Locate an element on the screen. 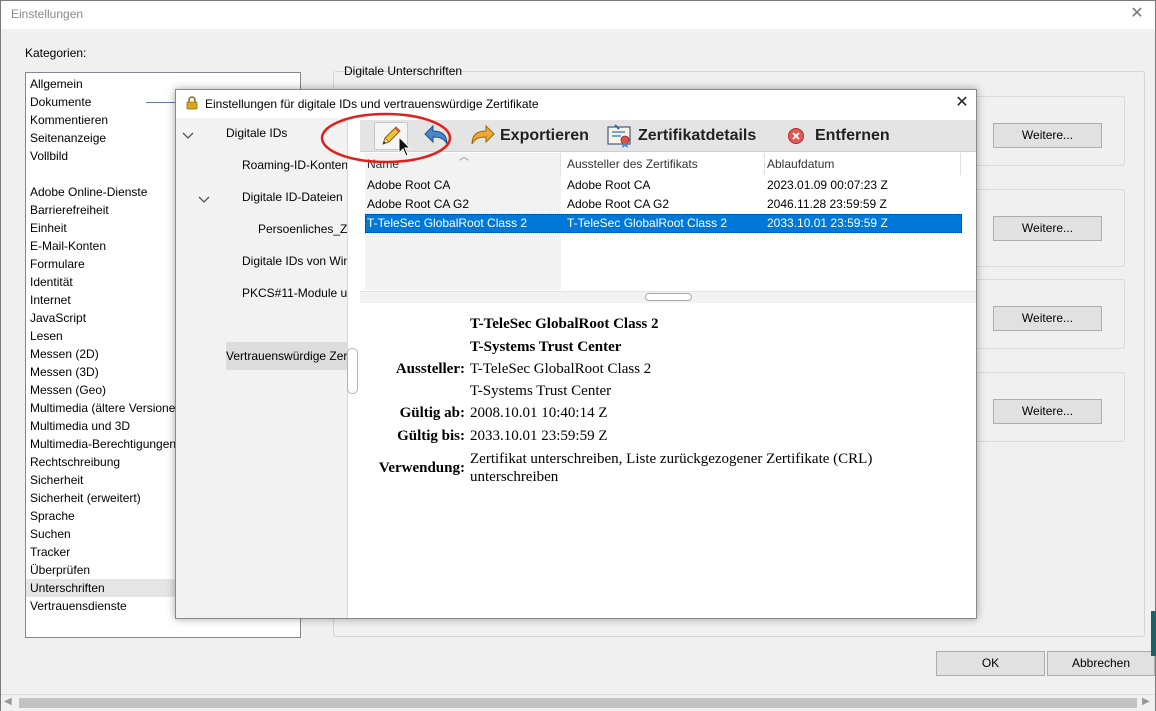  remove-button: Entfernen is located at coordinates (838, 136).